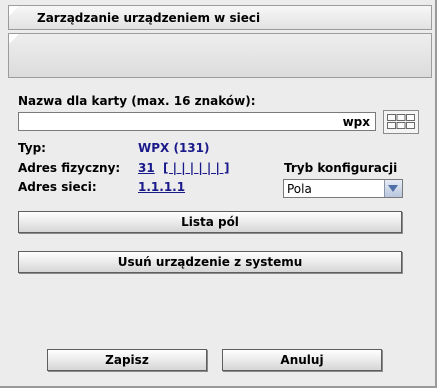 Image resolution: width=437 pixels, height=388 pixels. What do you see at coordinates (69, 168) in the screenshot?
I see `physical-address-label: Adres fizyczny:` at bounding box center [69, 168].